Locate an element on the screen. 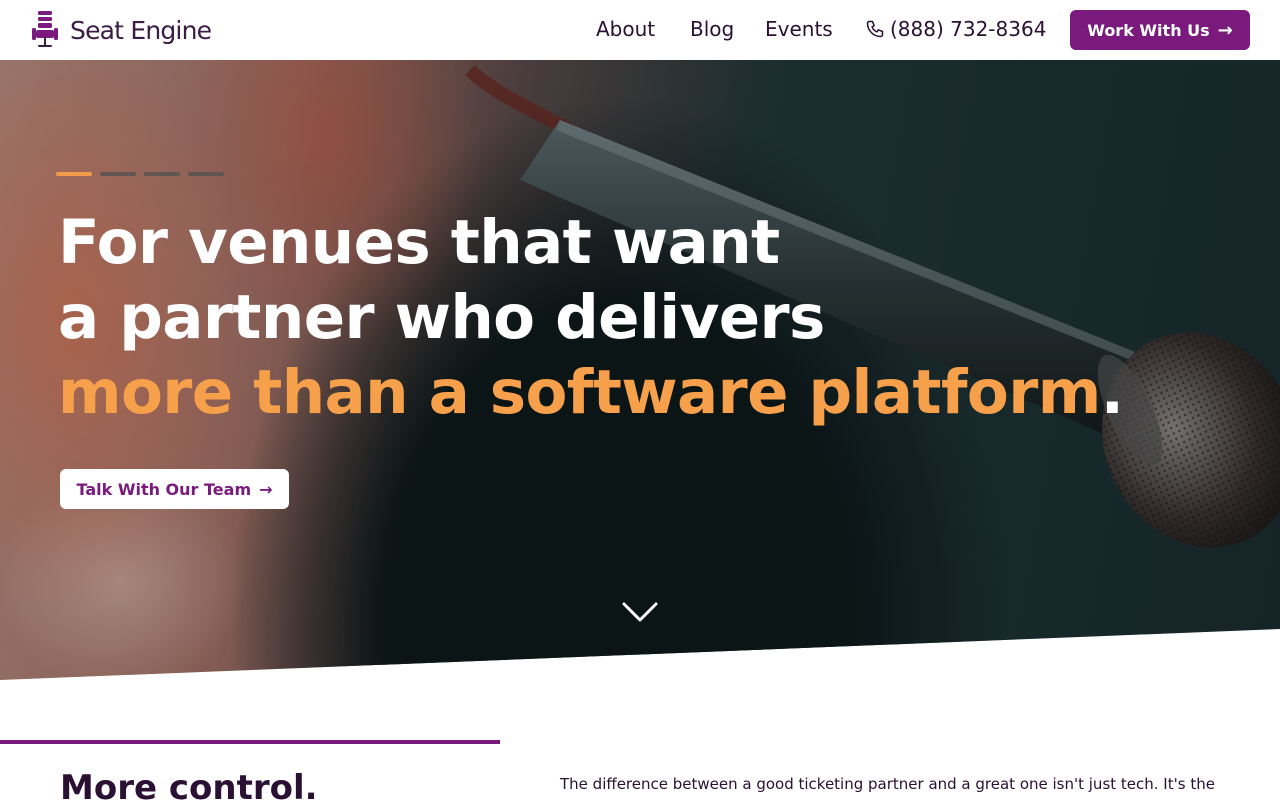 The height and width of the screenshot is (800, 1280). headline-highlight: more than a software platform is located at coordinates (579, 392).